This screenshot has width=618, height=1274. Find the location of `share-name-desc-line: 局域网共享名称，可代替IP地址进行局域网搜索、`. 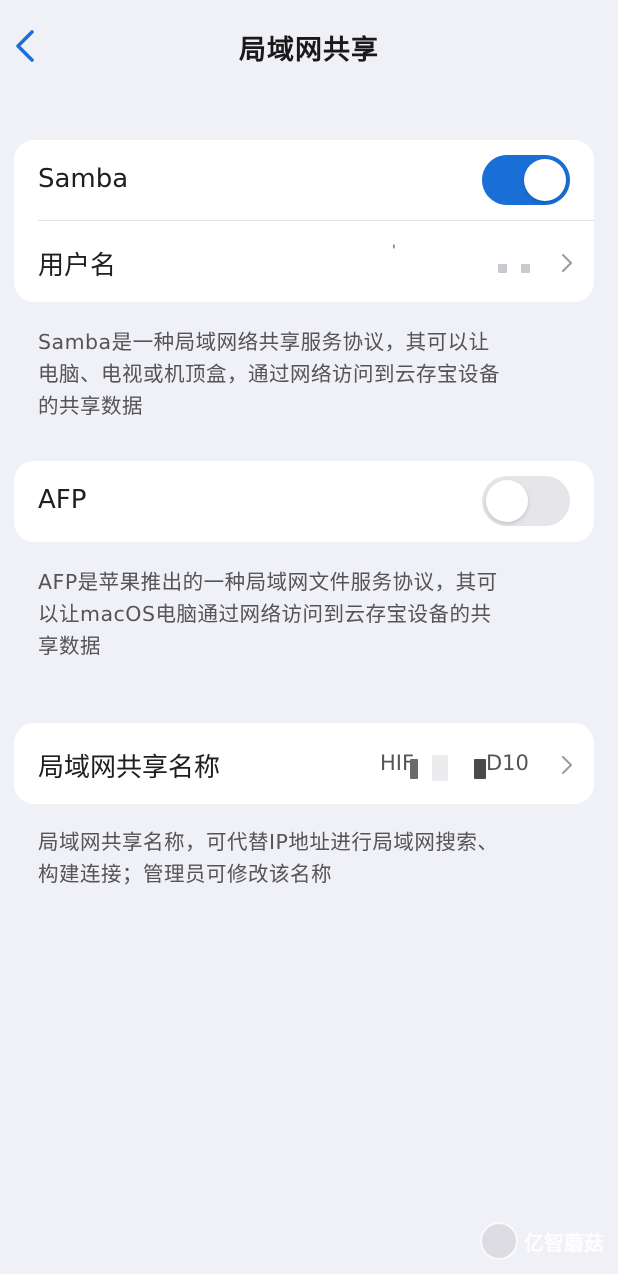

share-name-desc-line: 局域网共享名称，可代替IP地址进行局域网搜索、 is located at coordinates (268, 842).